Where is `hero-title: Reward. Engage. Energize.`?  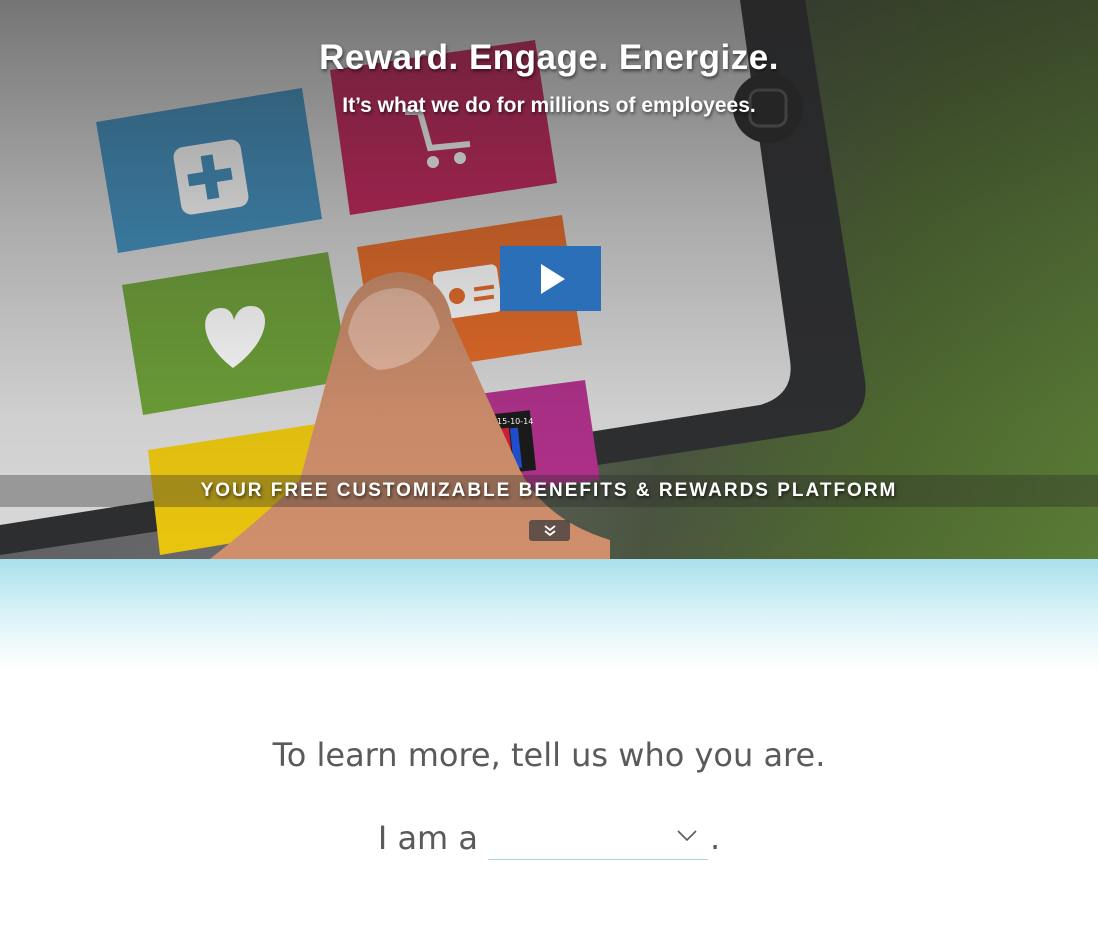
hero-title: Reward. Engage. Energize. is located at coordinates (549, 57).